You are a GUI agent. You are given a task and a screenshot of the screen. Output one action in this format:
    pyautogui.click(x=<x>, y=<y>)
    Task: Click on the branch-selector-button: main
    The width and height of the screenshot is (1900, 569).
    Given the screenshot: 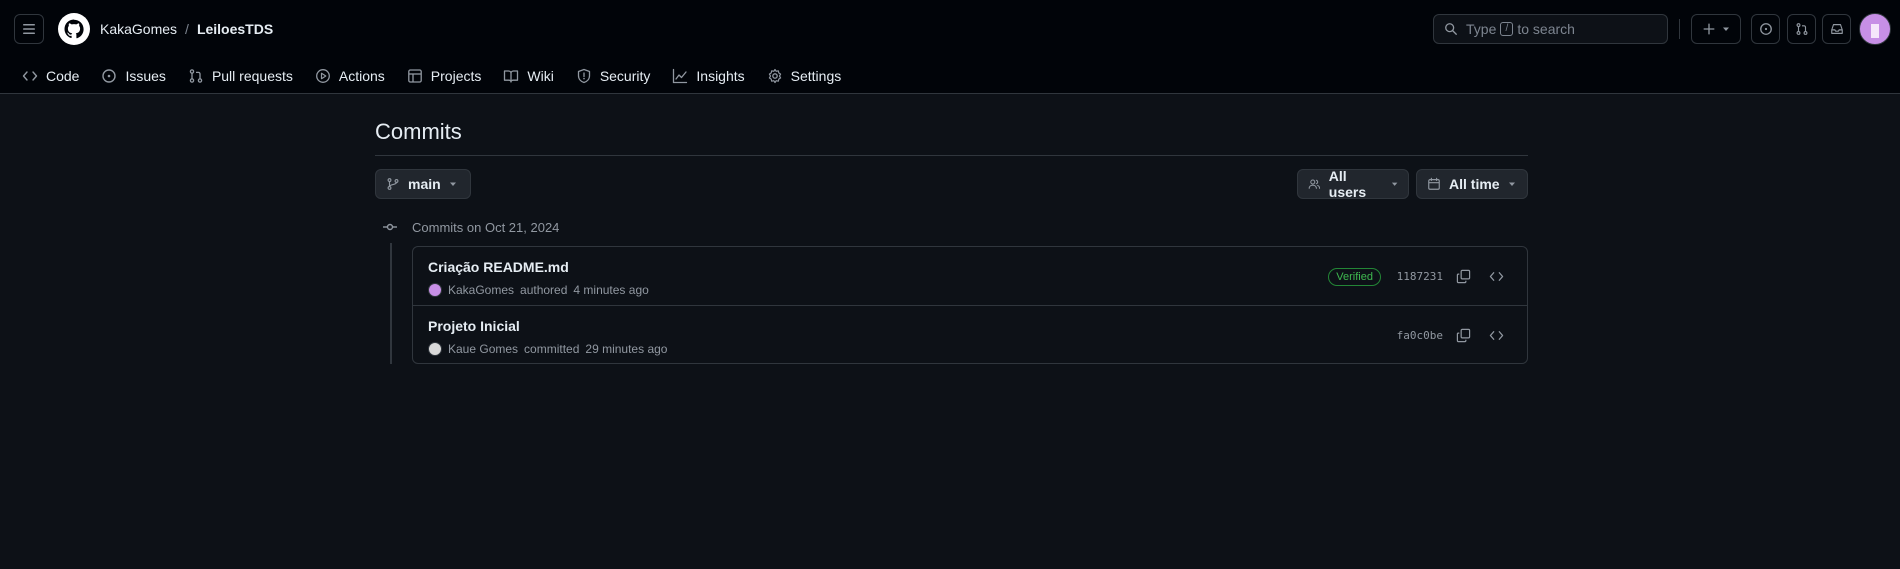 What is the action you would take?
    pyautogui.click(x=423, y=184)
    